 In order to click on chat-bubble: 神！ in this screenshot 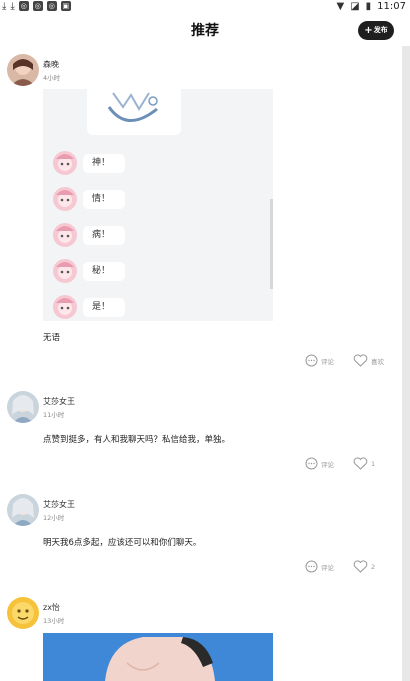, I will do `click(104, 163)`.